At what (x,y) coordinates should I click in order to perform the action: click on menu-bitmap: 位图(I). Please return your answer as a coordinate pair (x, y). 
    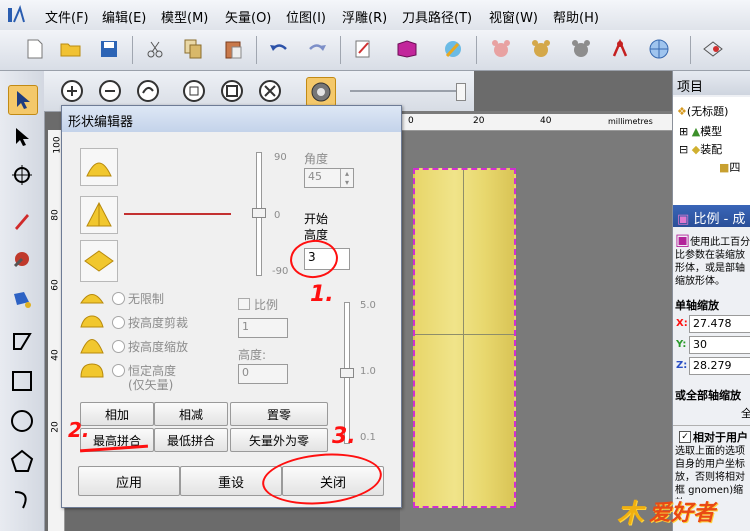
    Looking at the image, I should click on (306, 16).